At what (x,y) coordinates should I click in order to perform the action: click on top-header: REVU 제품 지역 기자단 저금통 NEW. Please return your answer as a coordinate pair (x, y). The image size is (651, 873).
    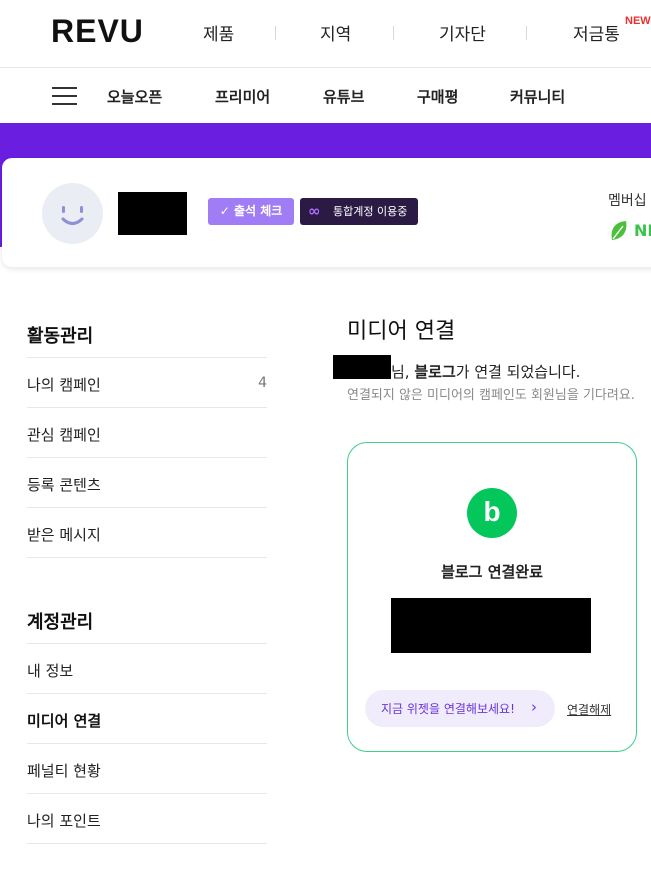
    Looking at the image, I should click on (325, 34).